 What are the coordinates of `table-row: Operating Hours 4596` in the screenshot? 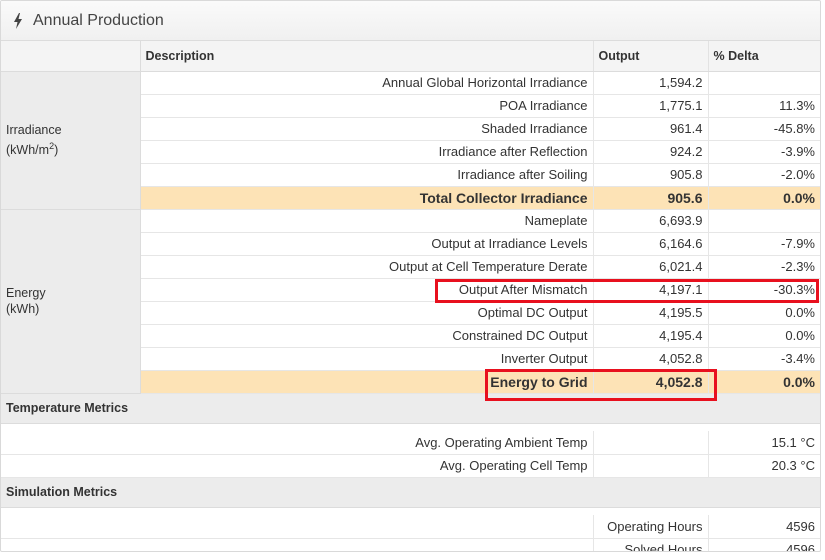 It's located at (410, 527).